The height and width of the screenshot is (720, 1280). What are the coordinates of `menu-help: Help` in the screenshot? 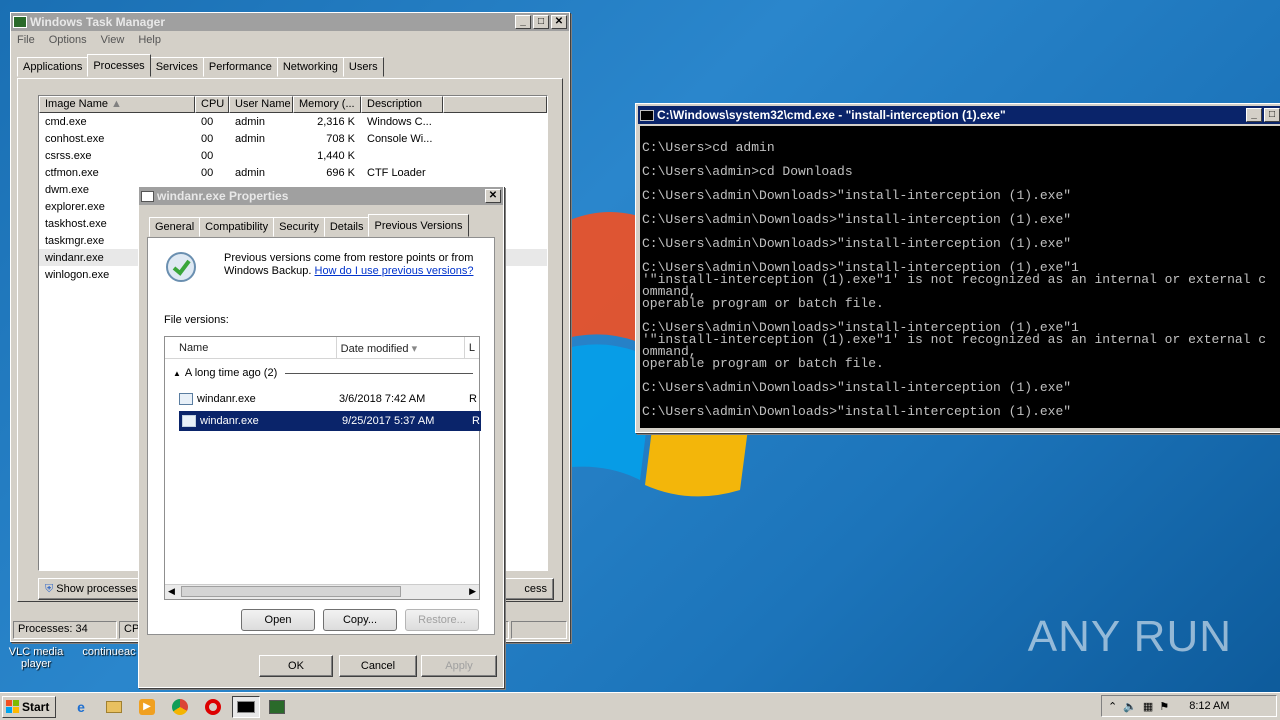 It's located at (149, 40).